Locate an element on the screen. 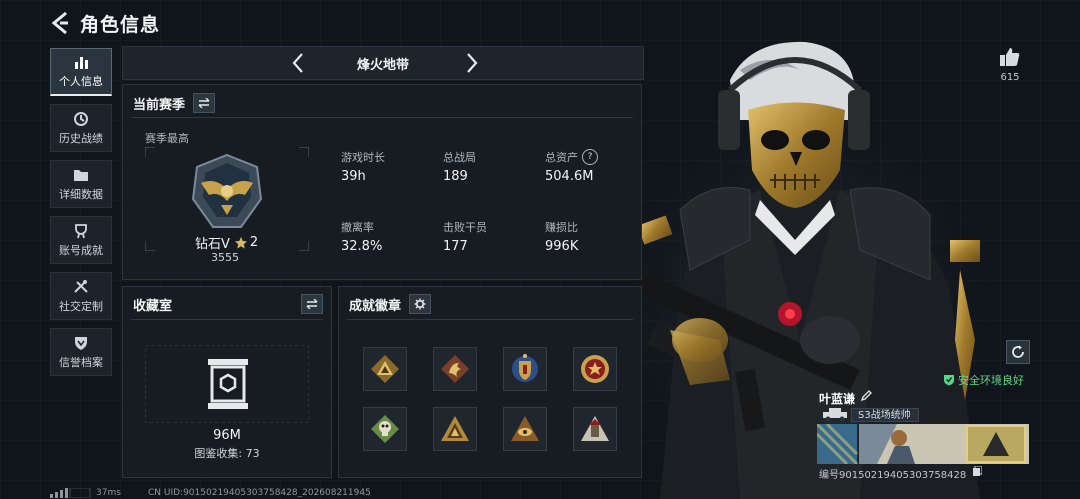 This screenshot has height=499, width=1080. season-selector: 烽火地带 is located at coordinates (383, 63).